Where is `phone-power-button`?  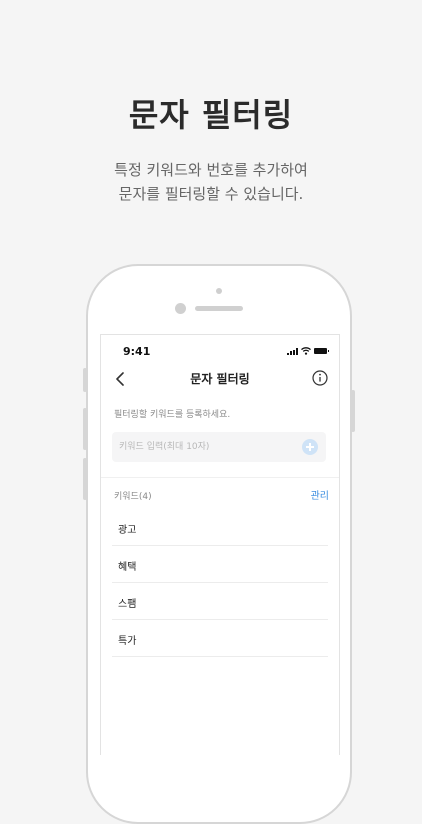 phone-power-button is located at coordinates (353, 411).